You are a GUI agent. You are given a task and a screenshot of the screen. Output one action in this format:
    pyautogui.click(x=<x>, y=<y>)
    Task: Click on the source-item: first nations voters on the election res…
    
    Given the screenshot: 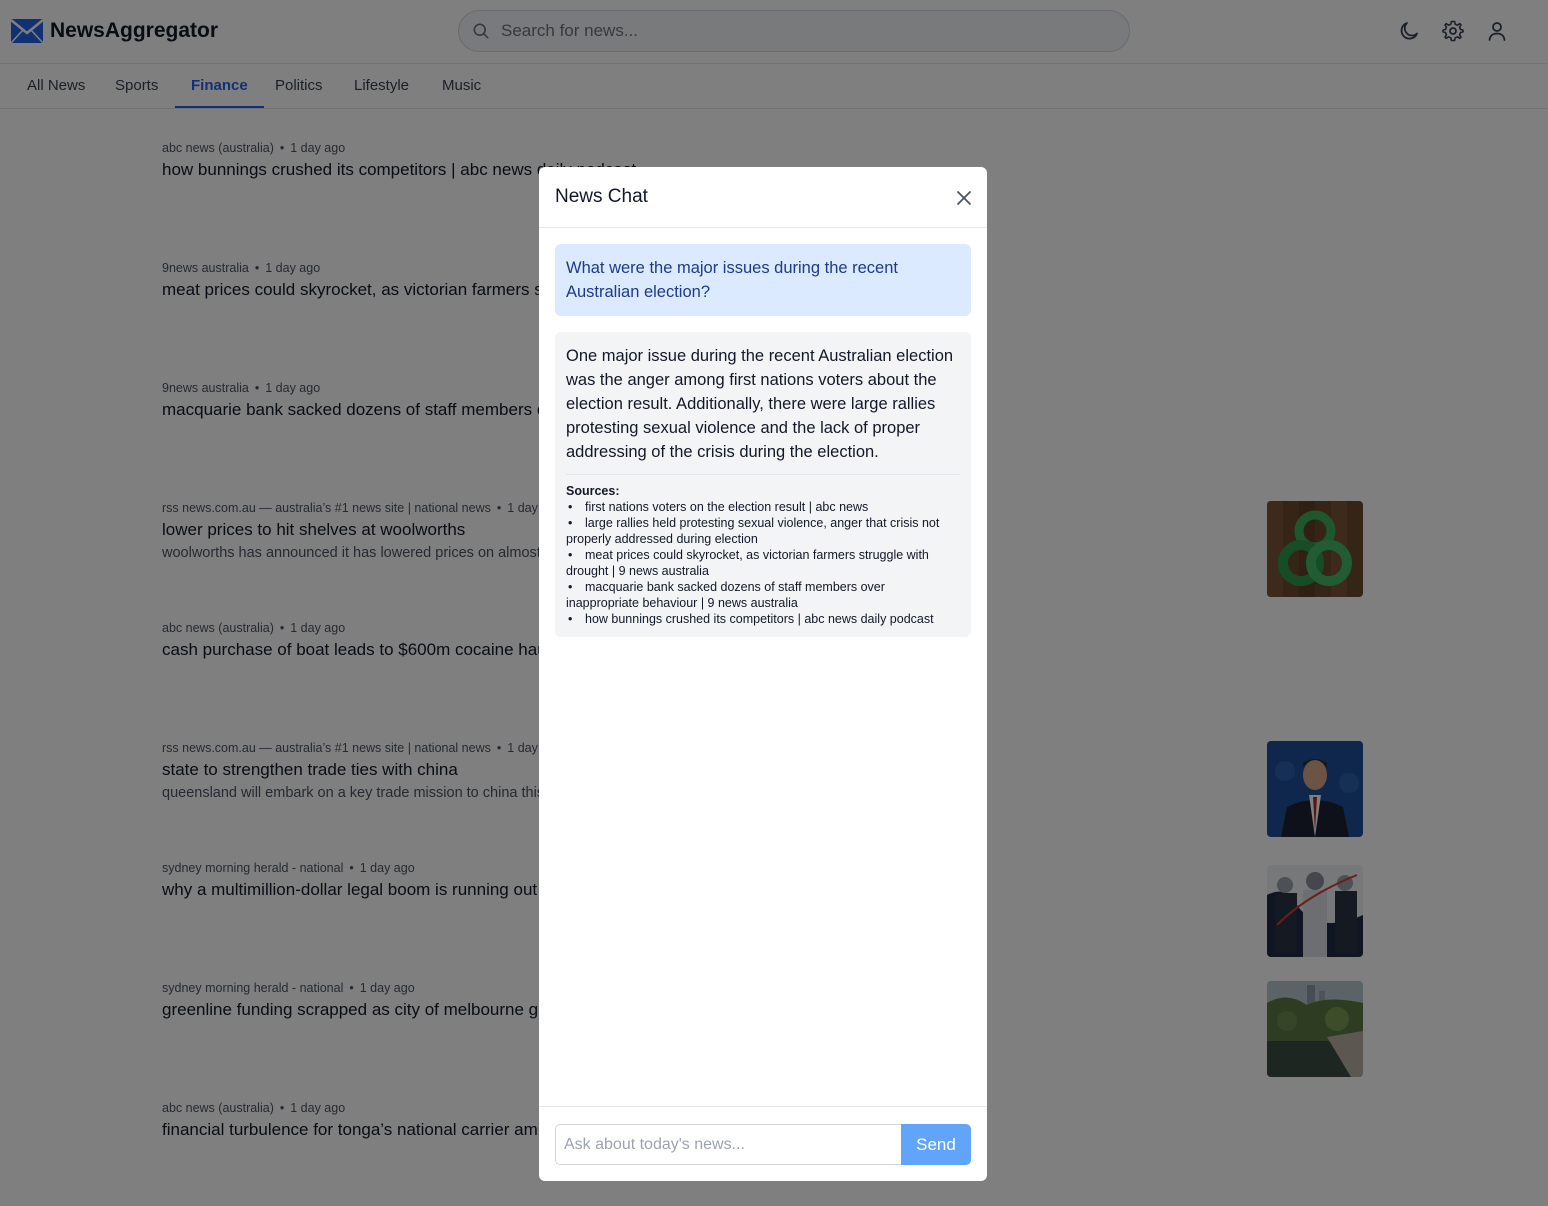 What is the action you would take?
    pyautogui.click(x=763, y=507)
    